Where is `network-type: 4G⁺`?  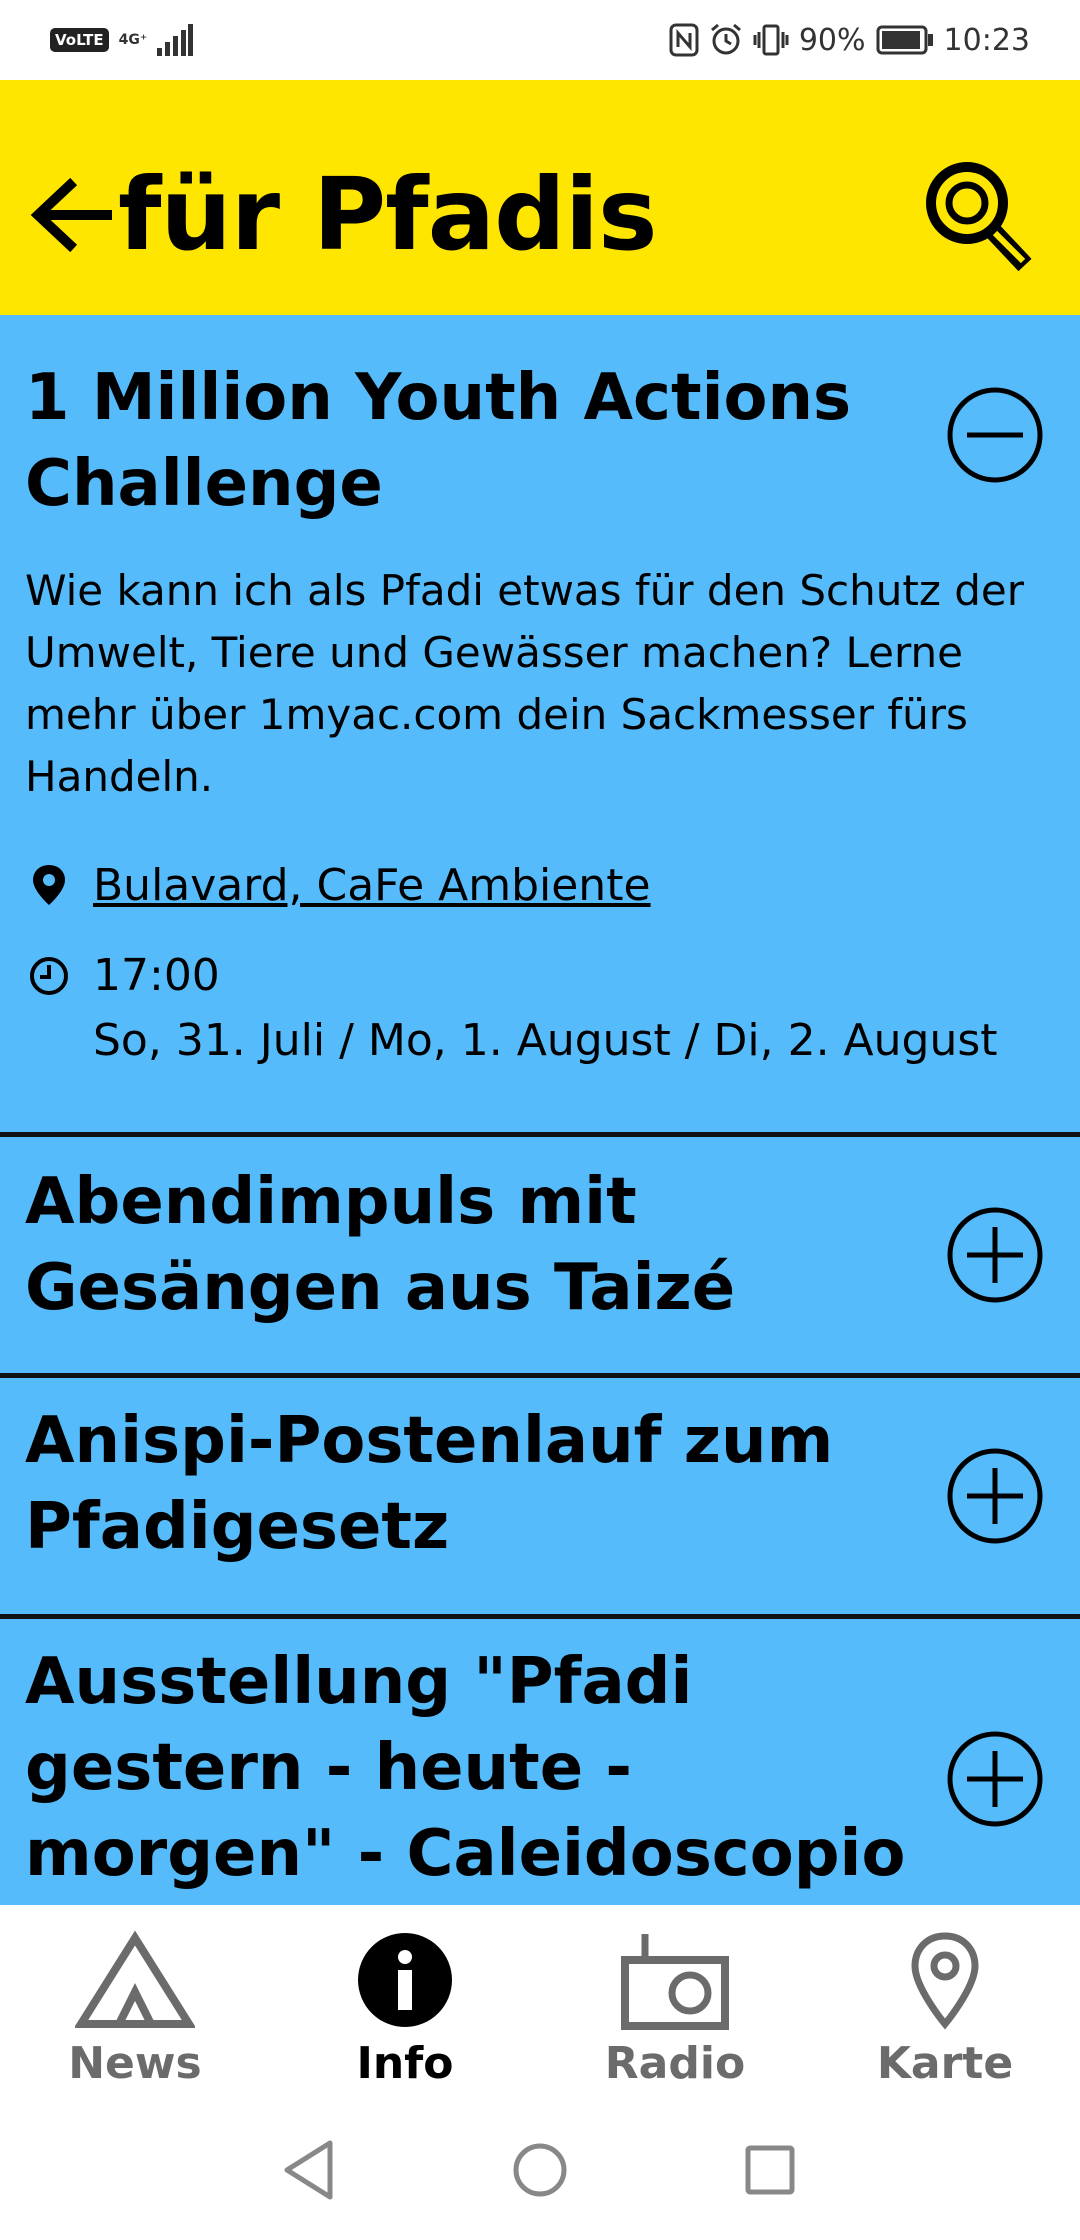
network-type: 4G⁺ is located at coordinates (133, 40).